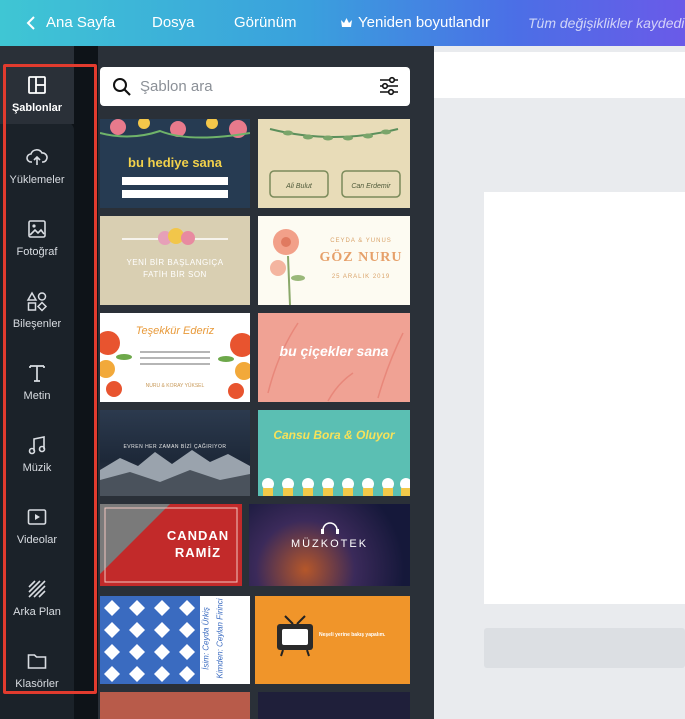  Describe the element at coordinates (584, 648) in the screenshot. I see `add-page-bar` at that location.